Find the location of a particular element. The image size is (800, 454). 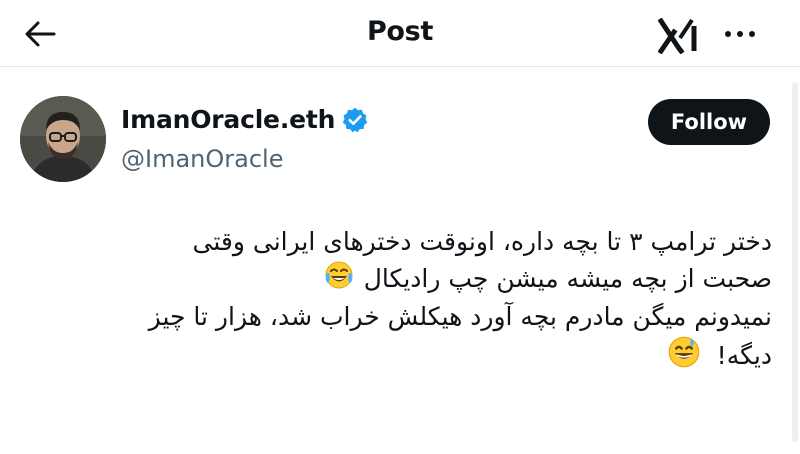

grok-button is located at coordinates (678, 36).